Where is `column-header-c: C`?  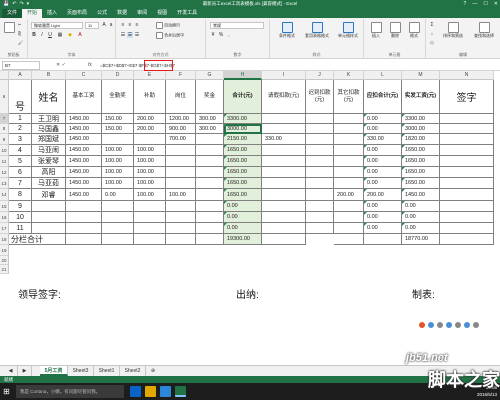
column-header-c: C is located at coordinates (84, 75).